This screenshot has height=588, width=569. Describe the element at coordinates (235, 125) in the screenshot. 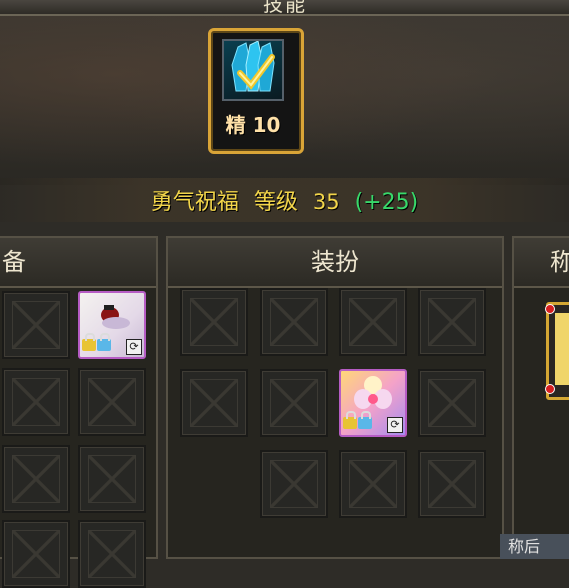

I see `skill-grade: 精` at that location.